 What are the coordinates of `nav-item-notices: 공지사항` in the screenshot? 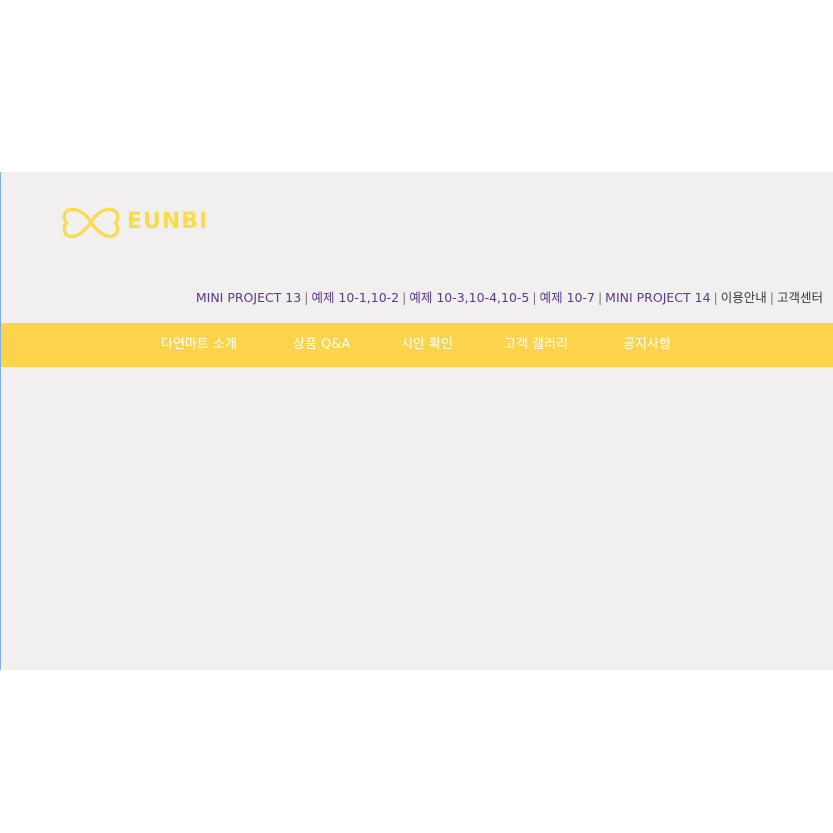 It's located at (647, 345).